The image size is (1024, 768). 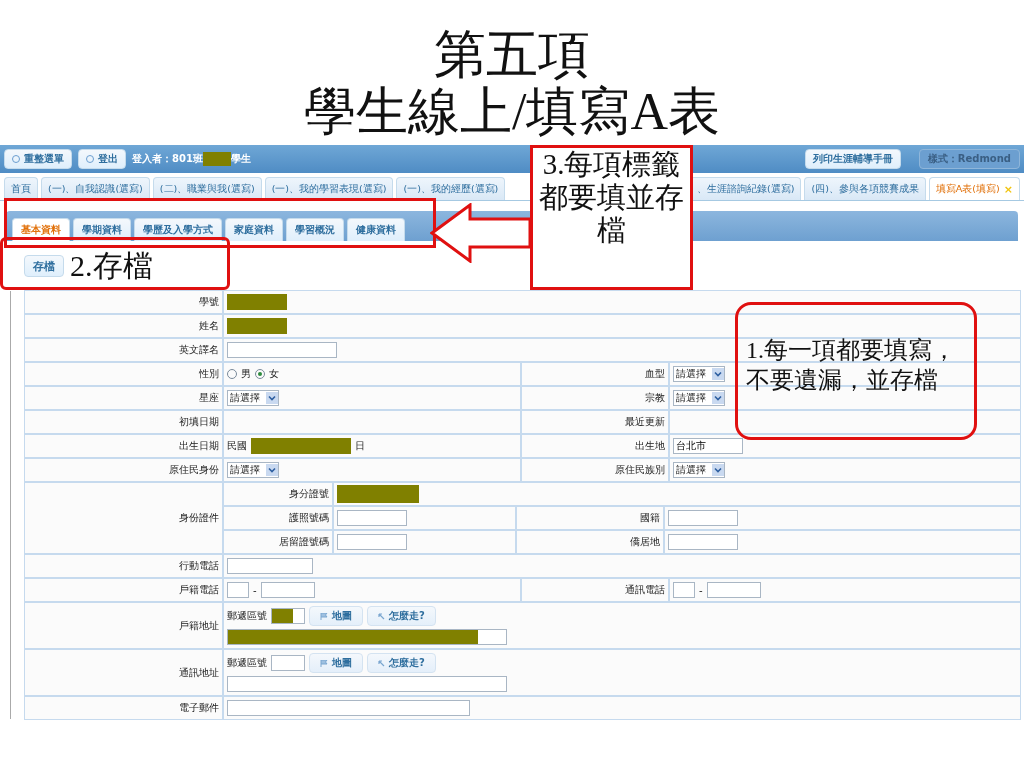 What do you see at coordinates (102, 229) in the screenshot?
I see `subtab: 學期資料` at bounding box center [102, 229].